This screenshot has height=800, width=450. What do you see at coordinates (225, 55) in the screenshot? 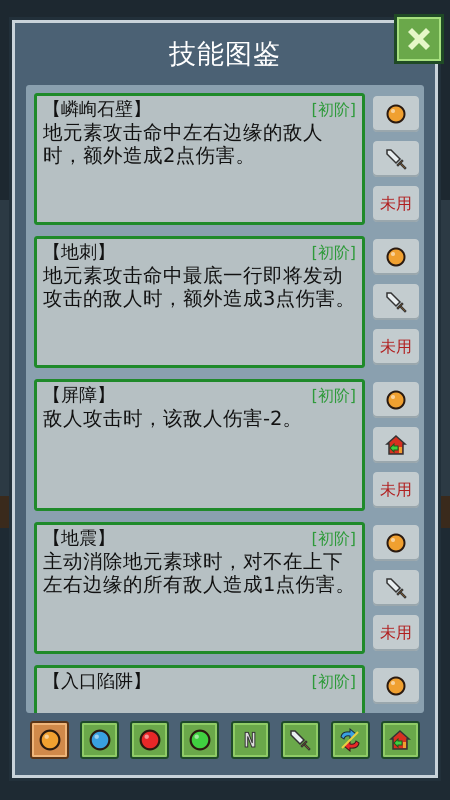
I see `dialog-title: 技能图鉴` at bounding box center [225, 55].